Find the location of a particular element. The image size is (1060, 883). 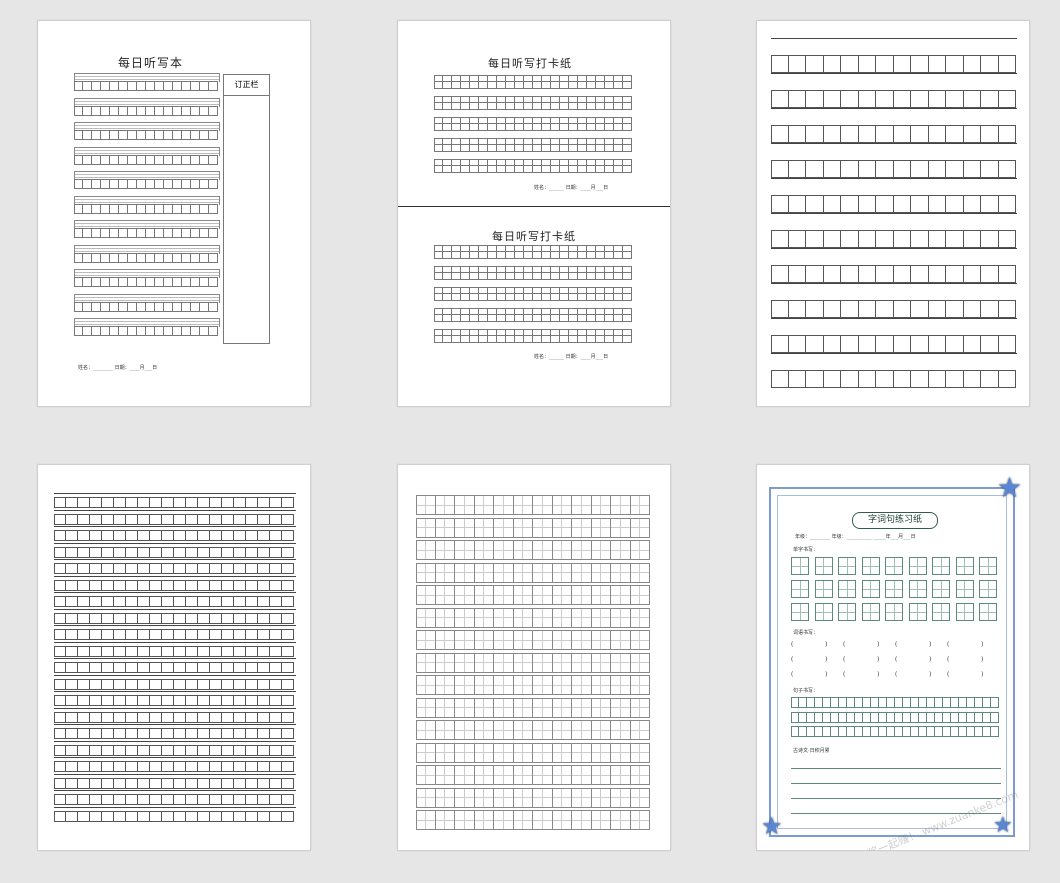

cut-divider is located at coordinates (534, 206).